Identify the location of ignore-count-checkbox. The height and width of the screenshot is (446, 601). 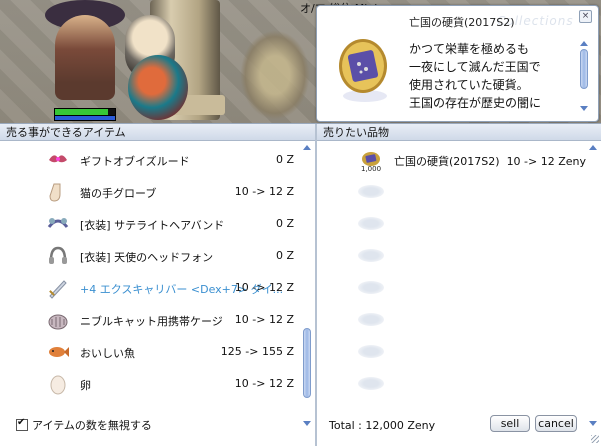
(22, 424).